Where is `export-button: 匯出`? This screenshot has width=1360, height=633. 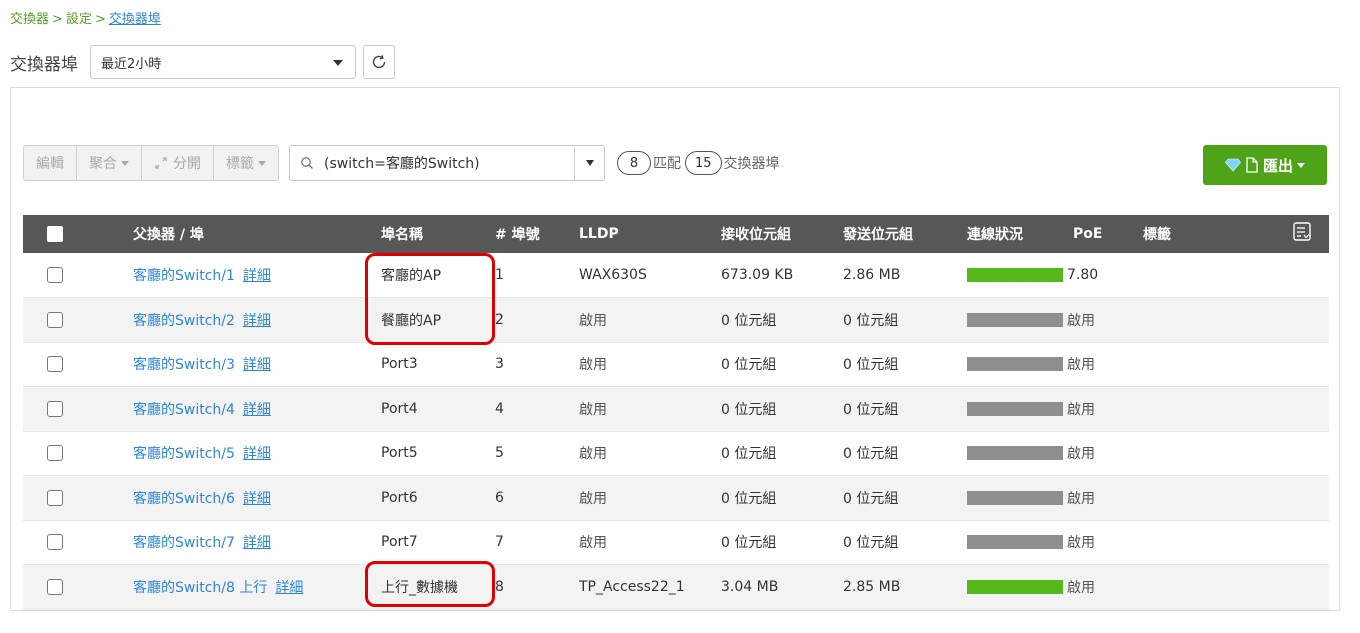 export-button: 匯出 is located at coordinates (1265, 165).